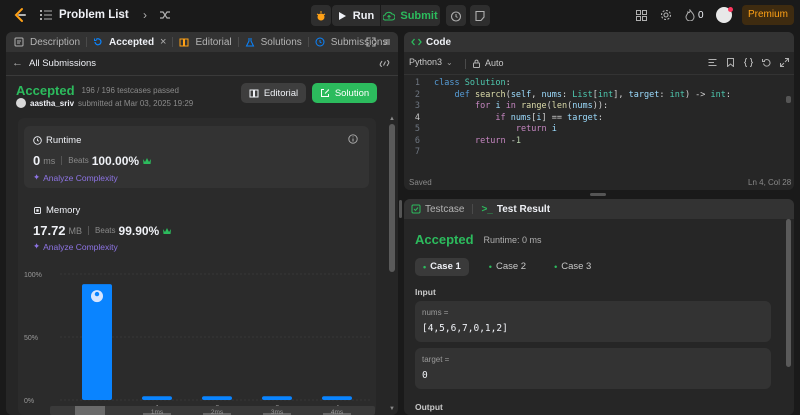  What do you see at coordinates (449, 62) in the screenshot?
I see `chevron-down-icon: ⌄` at bounding box center [449, 62].